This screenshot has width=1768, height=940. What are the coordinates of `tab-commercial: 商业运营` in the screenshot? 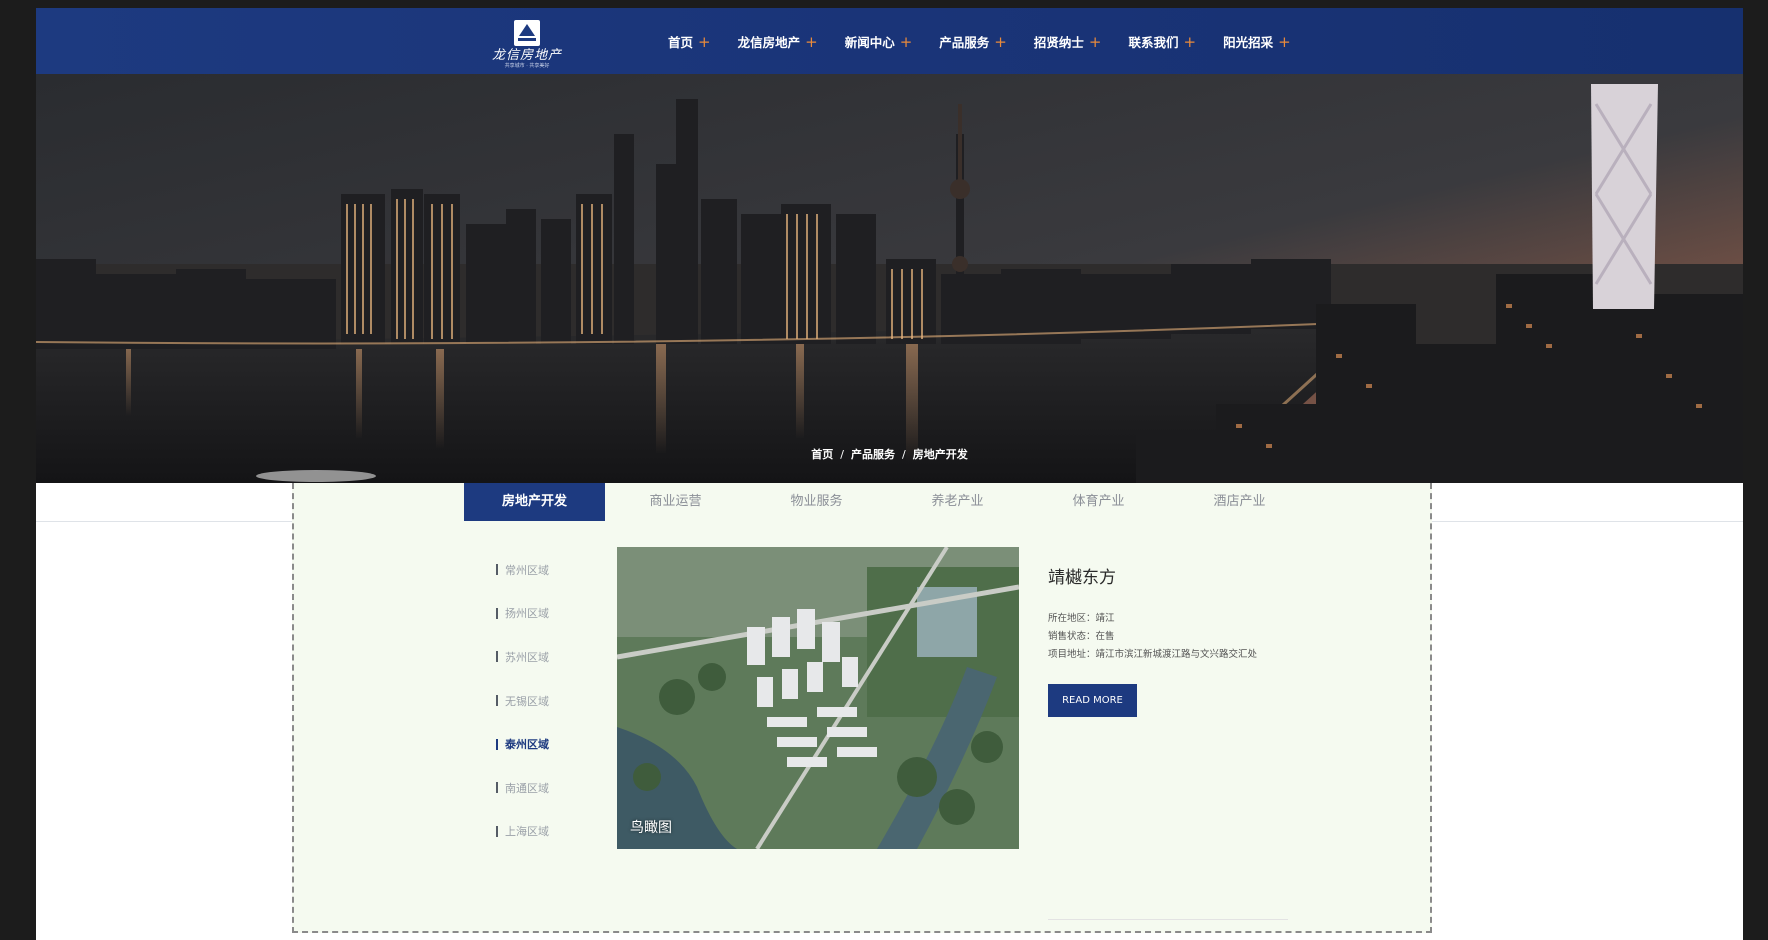 It's located at (675, 502).